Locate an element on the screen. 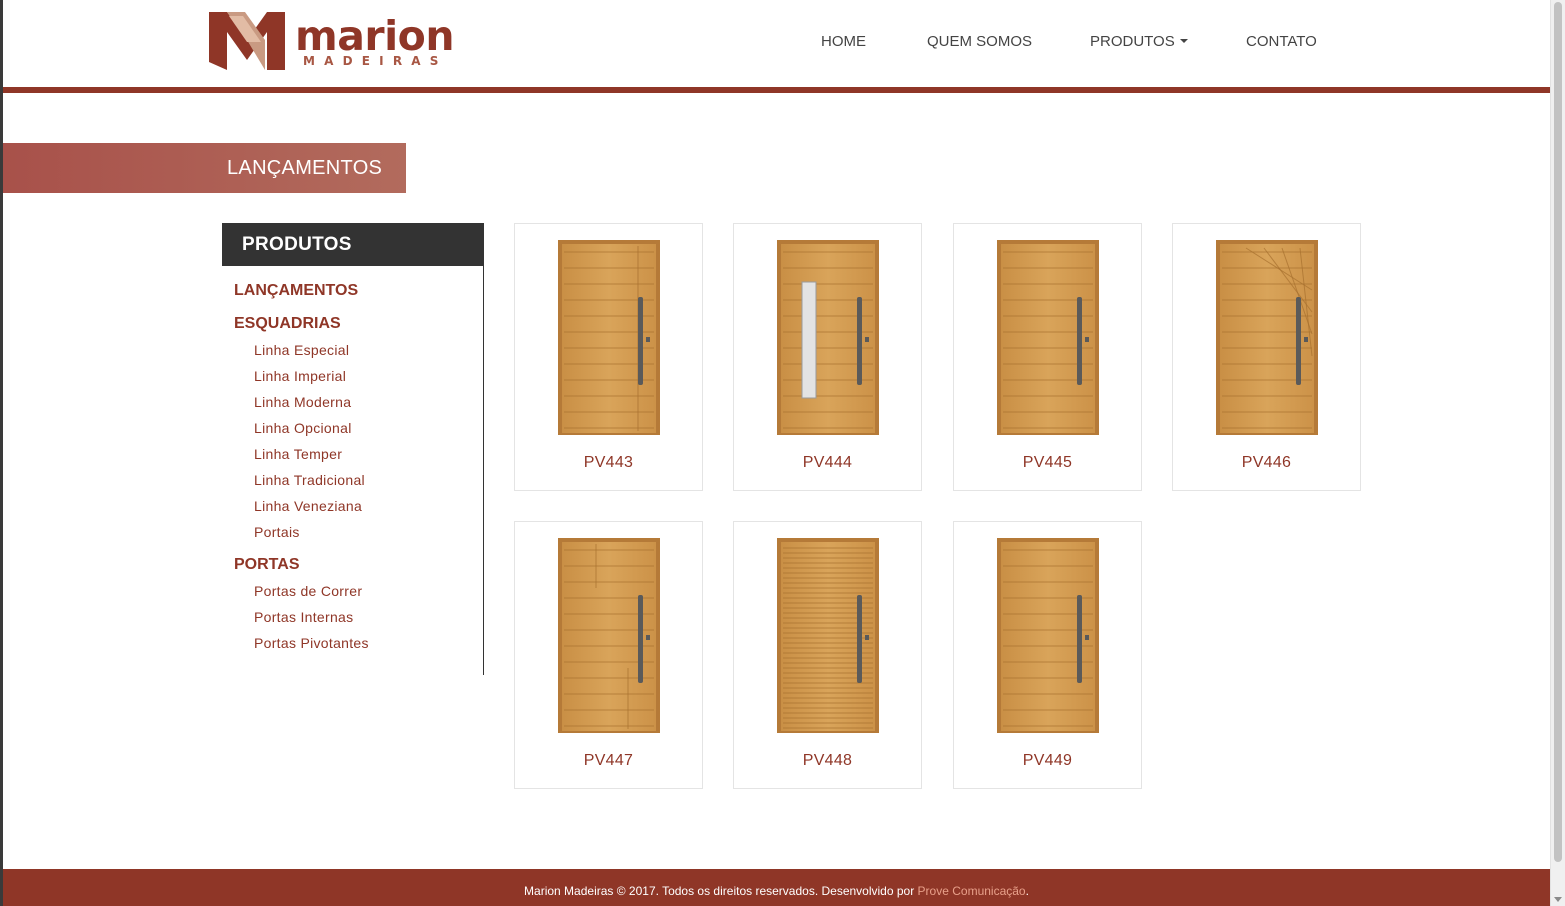 Image resolution: width=1565 pixels, height=906 pixels. product-code: PV445 is located at coordinates (1047, 462).